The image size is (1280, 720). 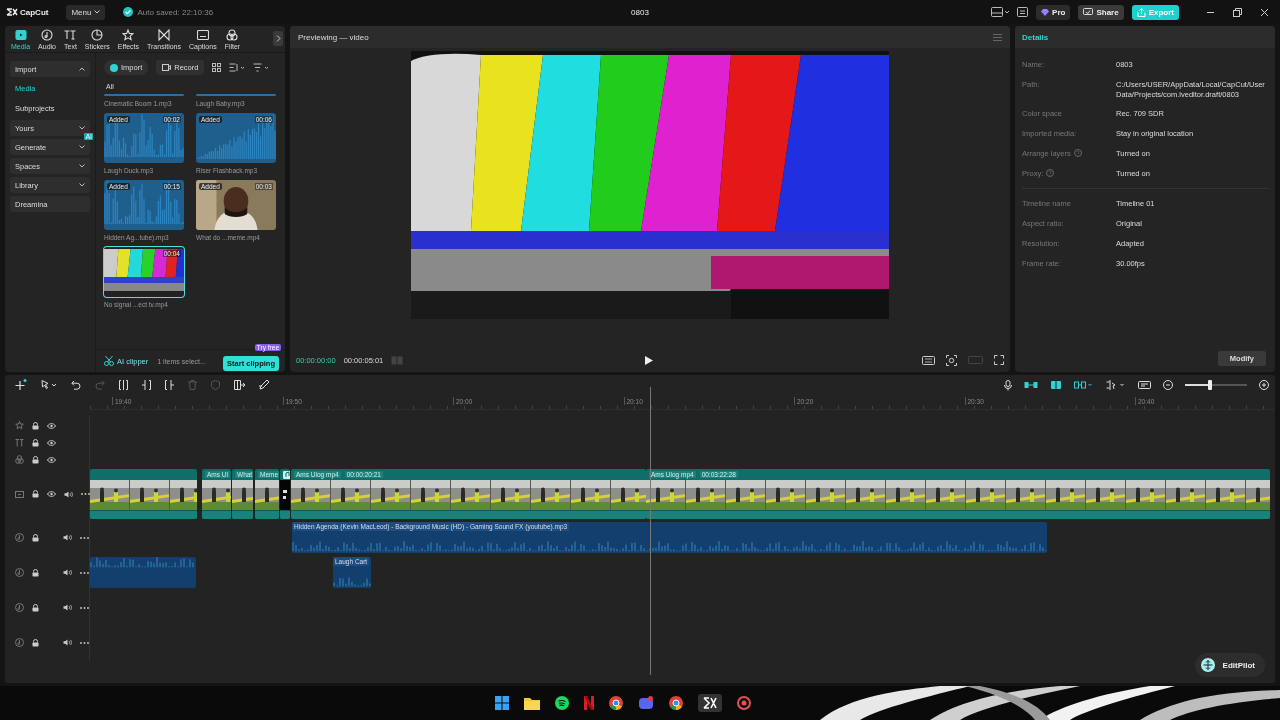 What do you see at coordinates (1229, 665) in the screenshot?
I see `editpilot-button: EditPilot` at bounding box center [1229, 665].